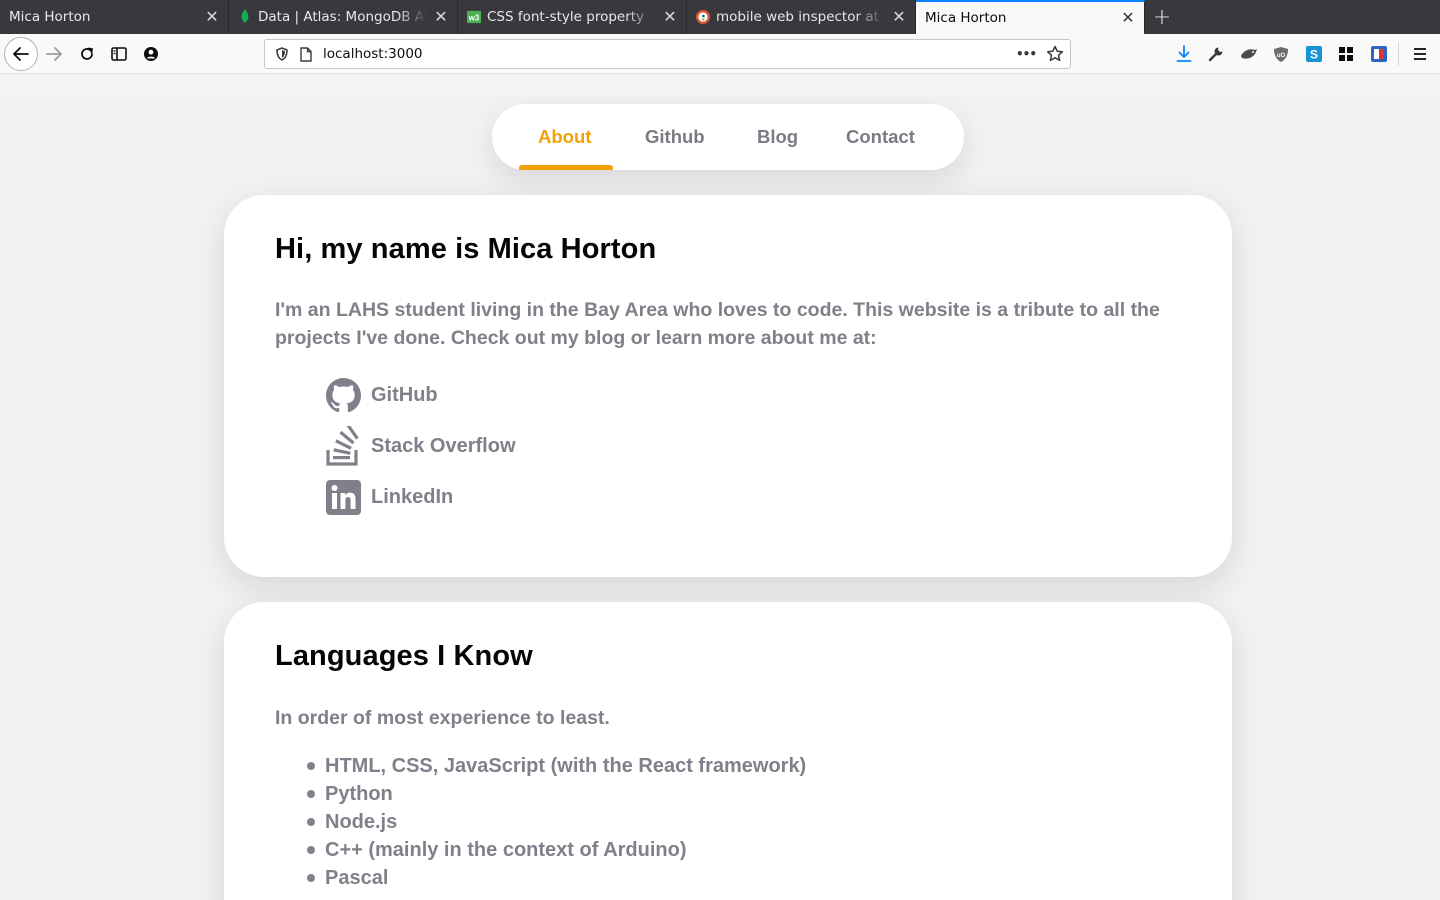 The height and width of the screenshot is (900, 1440). Describe the element at coordinates (343, 446) in the screenshot. I see `stackoverflow-icon` at that location.